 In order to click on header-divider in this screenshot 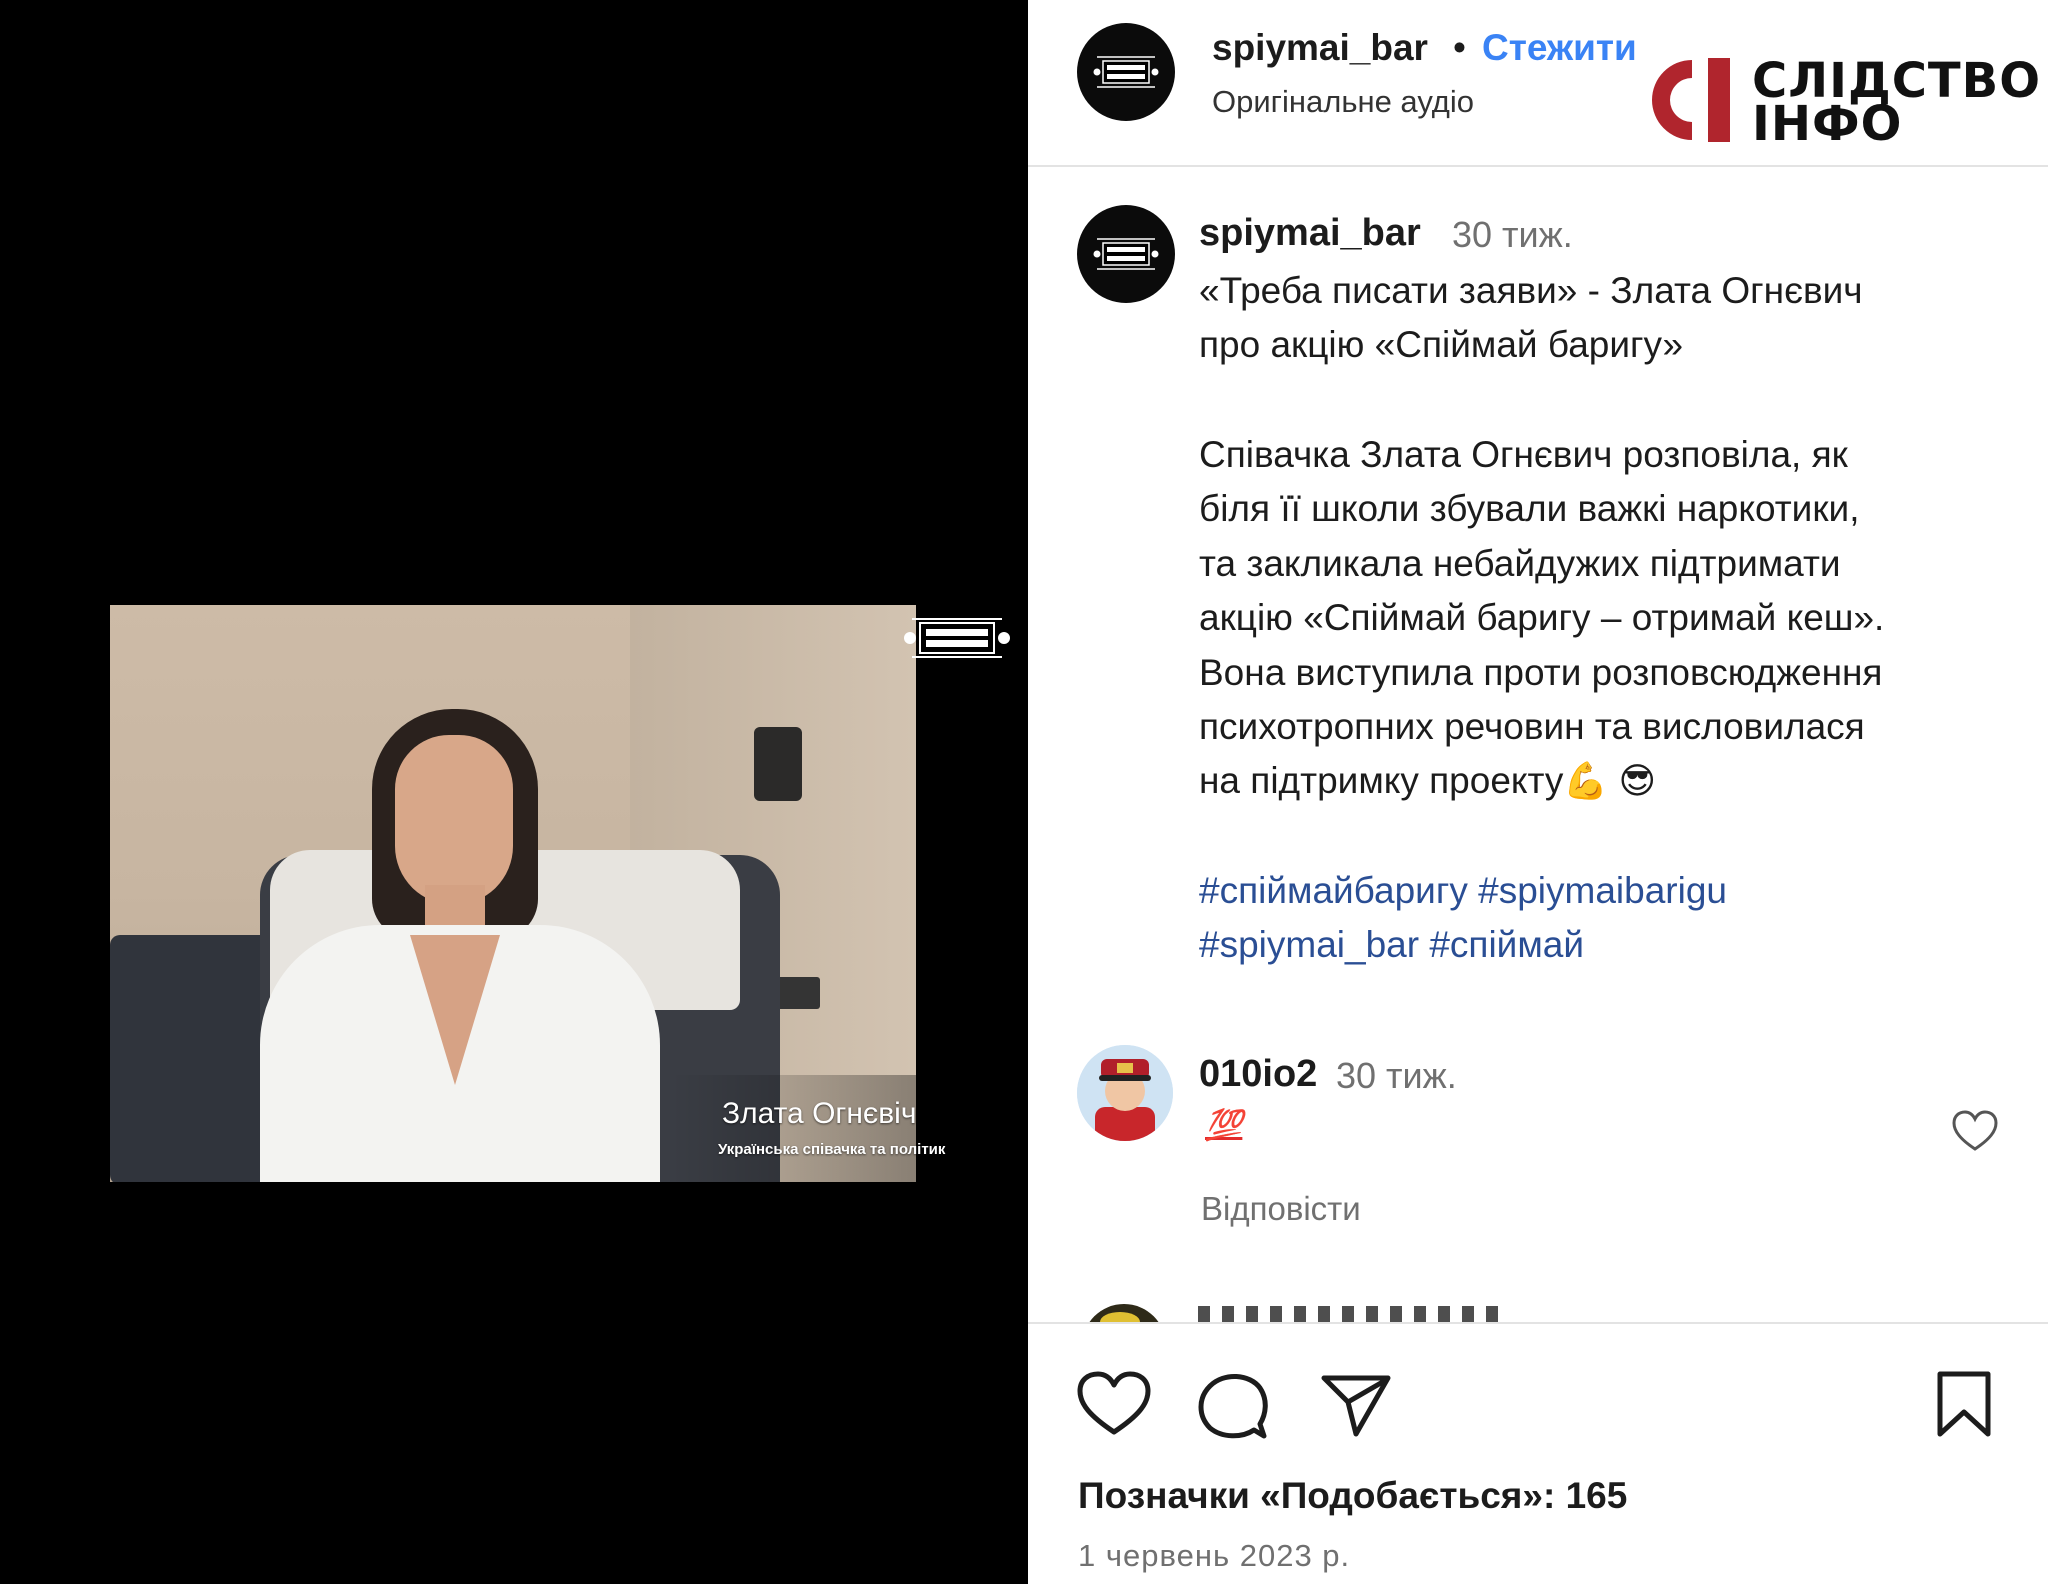, I will do `click(1538, 166)`.